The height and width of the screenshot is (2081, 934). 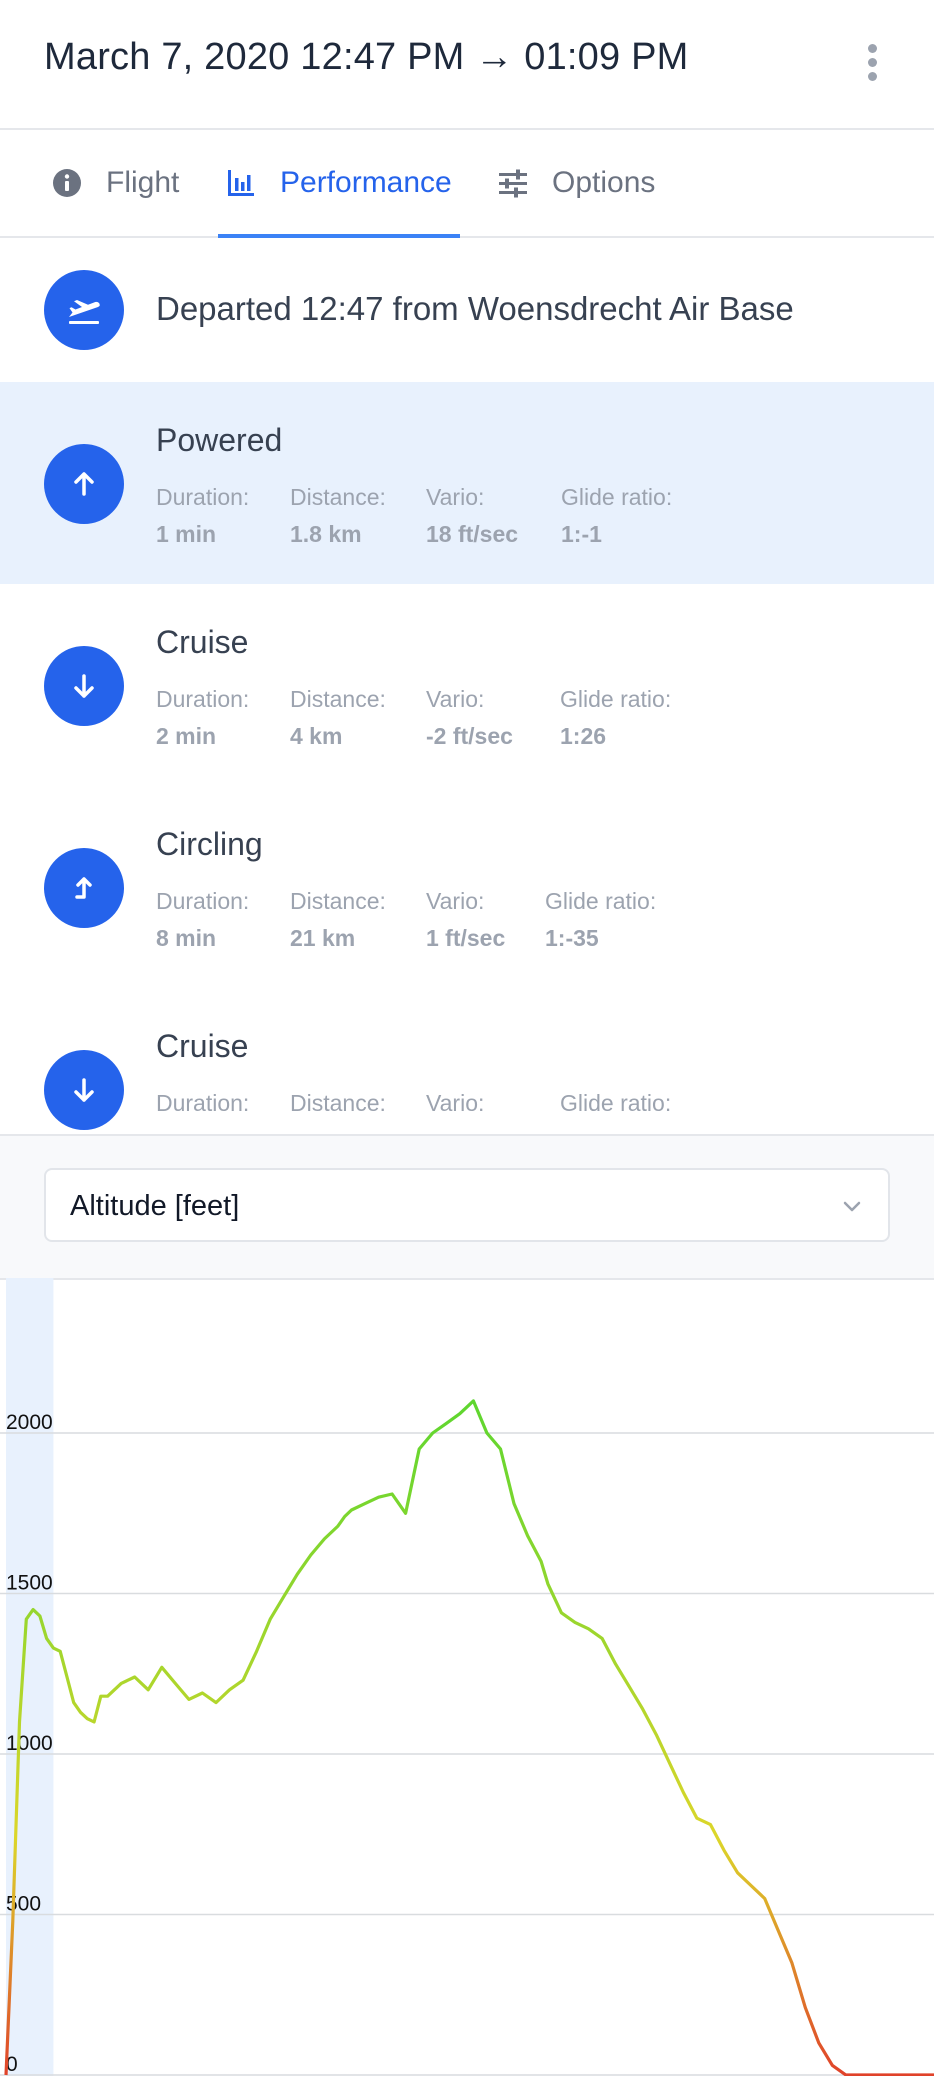 I want to click on page-title: March 7, 2020 12:47 PM → 01:09 PM, so click(x=366, y=57).